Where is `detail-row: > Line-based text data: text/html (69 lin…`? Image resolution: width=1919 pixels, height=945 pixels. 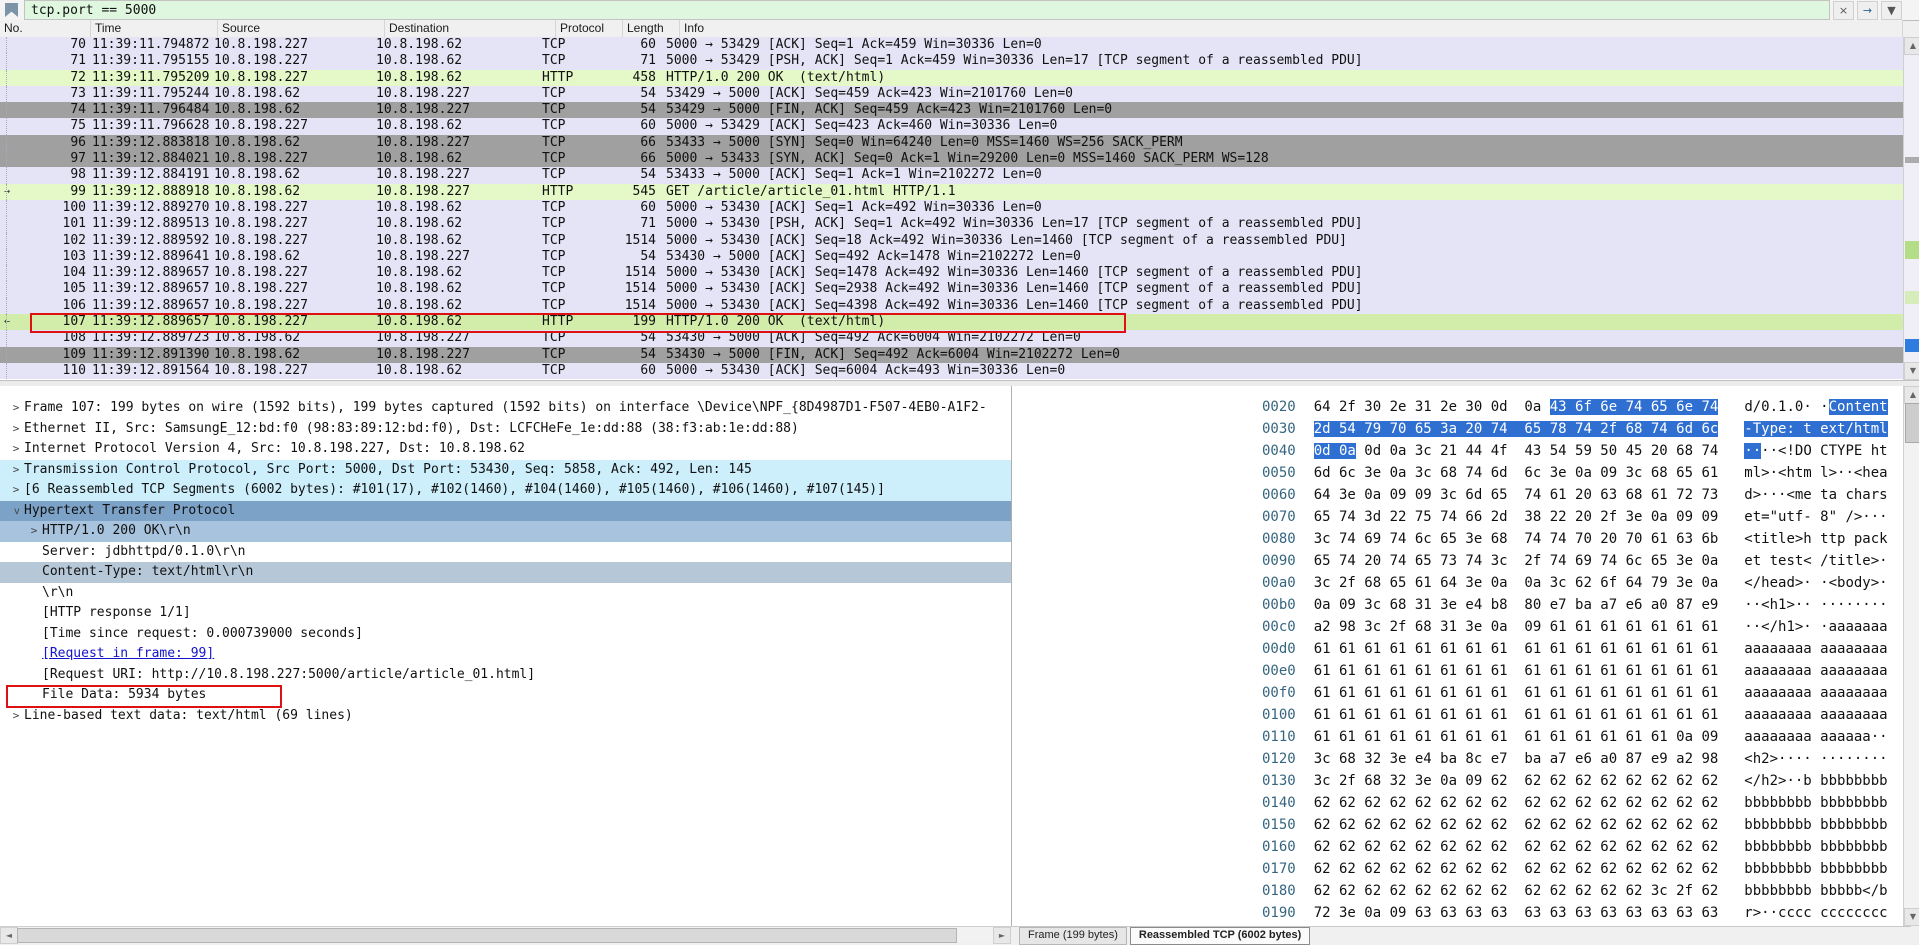
detail-row: > Line-based text data: text/html (69 lin… is located at coordinates (505, 716).